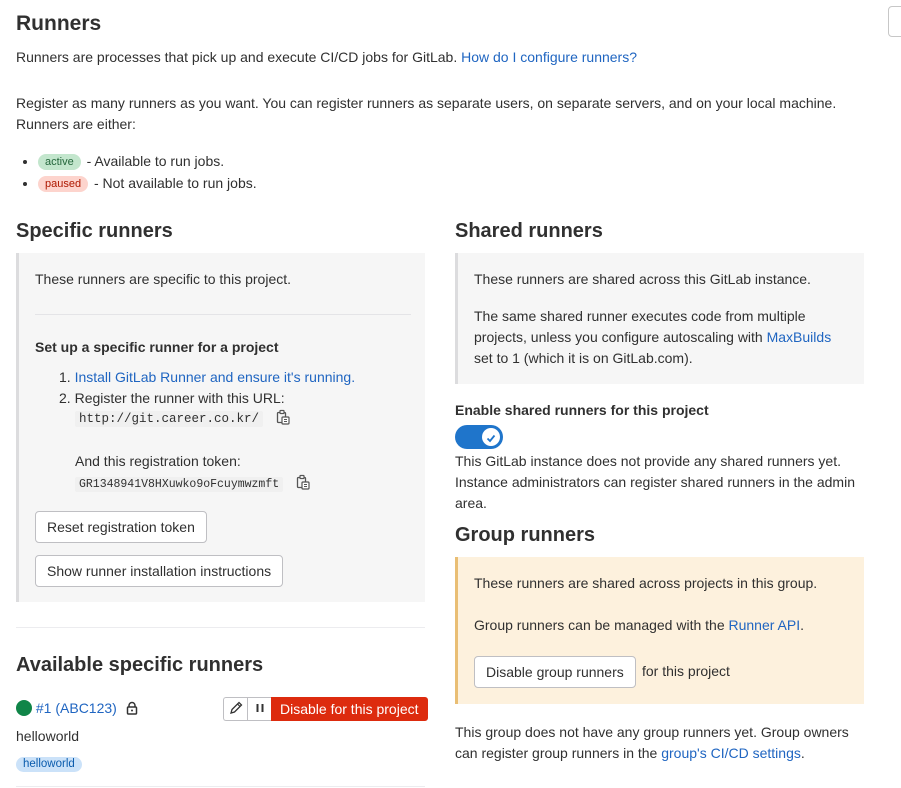 This screenshot has width=901, height=788. Describe the element at coordinates (303, 482) in the screenshot. I see `copy-token-icon` at that location.